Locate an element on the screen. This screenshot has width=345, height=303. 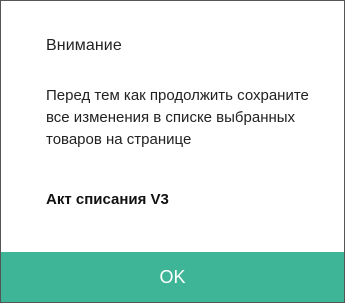
document-name: Акт списания V3 is located at coordinates (107, 199).